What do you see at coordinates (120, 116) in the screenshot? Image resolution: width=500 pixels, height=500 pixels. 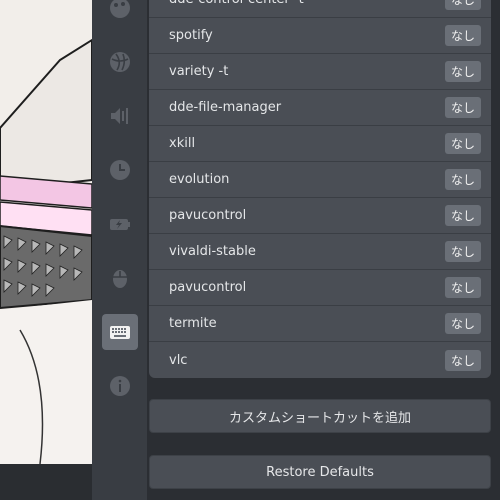 I see `sound-icon` at bounding box center [120, 116].